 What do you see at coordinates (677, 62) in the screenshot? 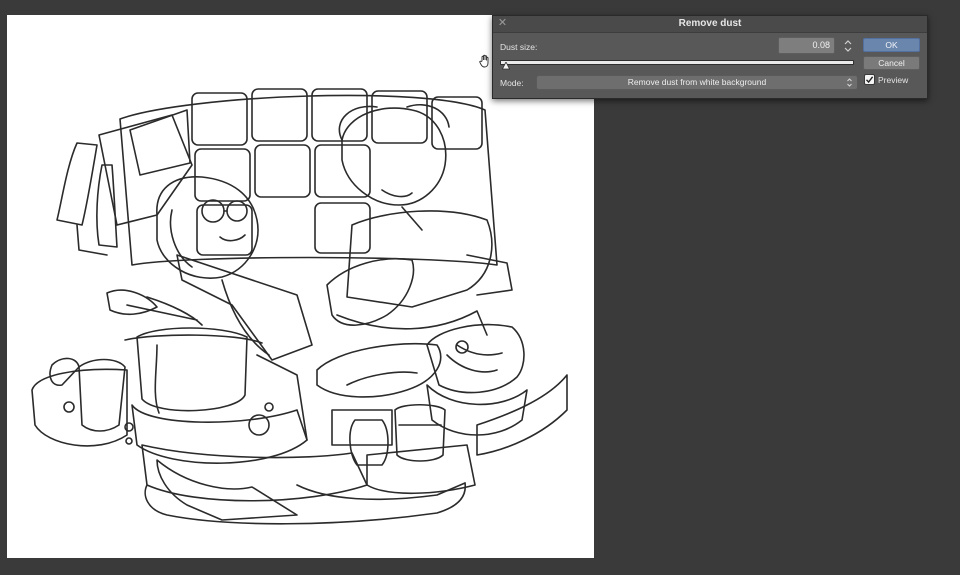
I see `dust-size-slider` at bounding box center [677, 62].